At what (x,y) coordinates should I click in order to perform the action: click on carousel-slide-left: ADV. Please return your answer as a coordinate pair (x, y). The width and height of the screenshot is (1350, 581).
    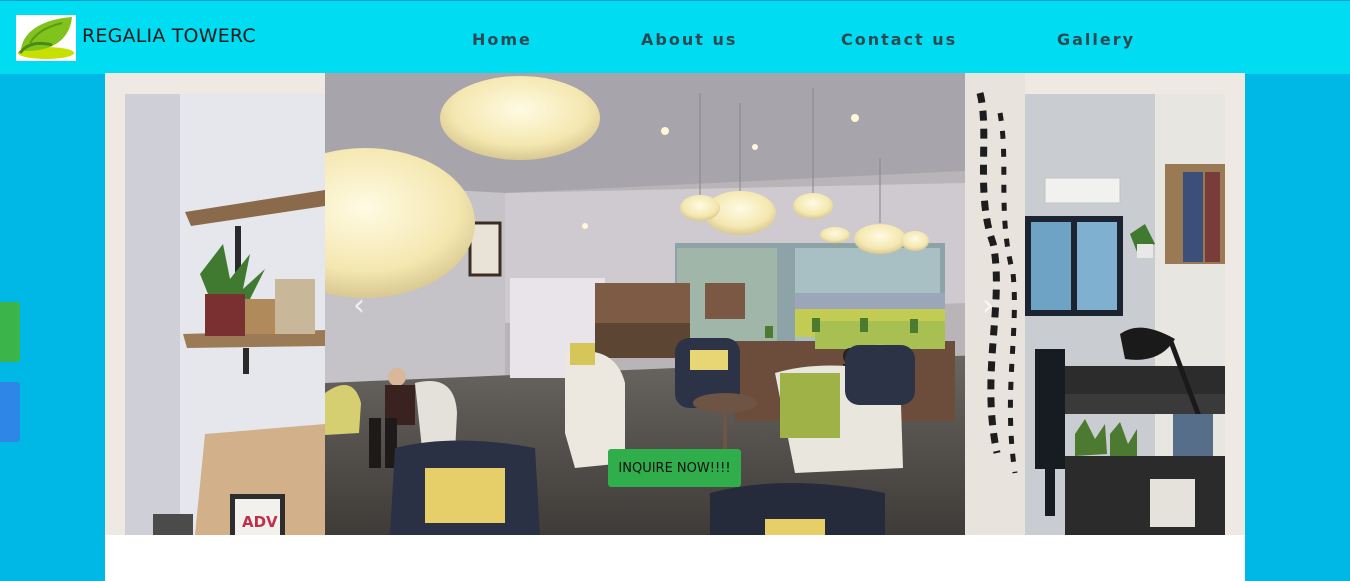
    Looking at the image, I should click on (225, 314).